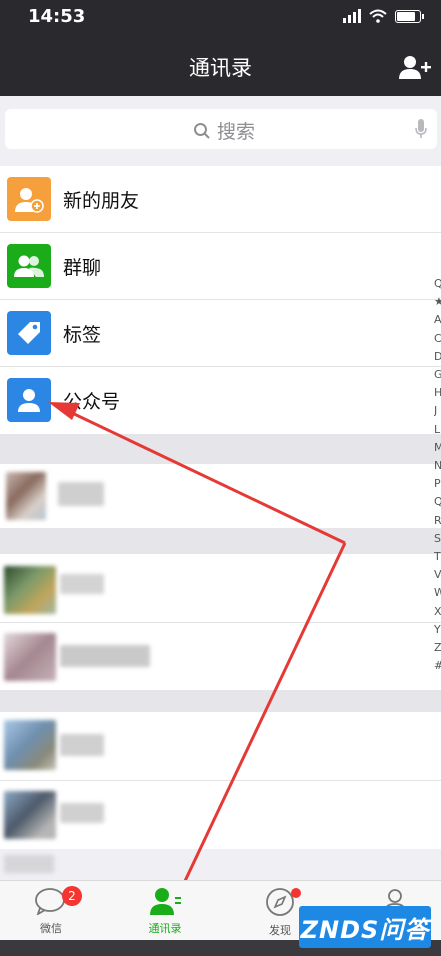 Image resolution: width=441 pixels, height=956 pixels. Describe the element at coordinates (51, 928) in the screenshot. I see `tab-label: 微信` at that location.